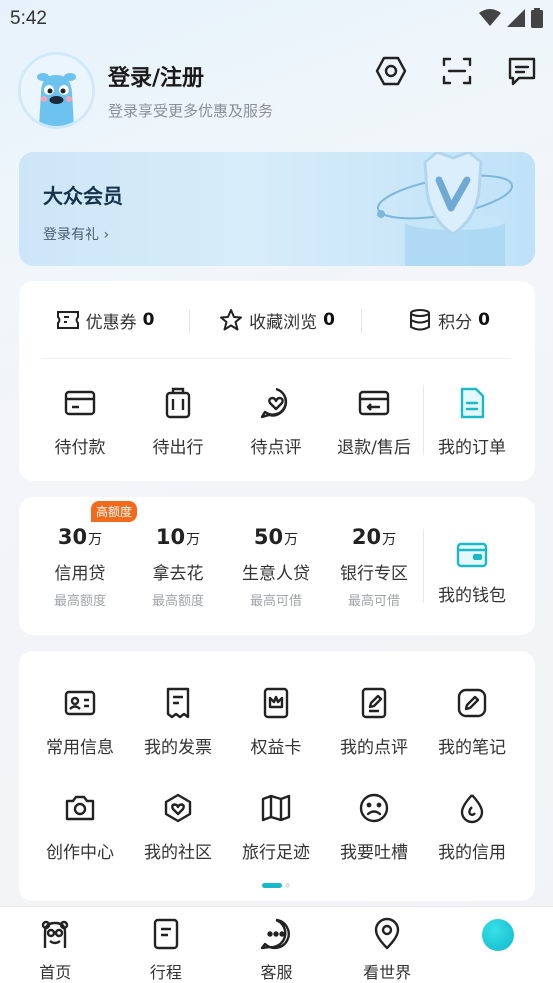 The height and width of the screenshot is (983, 553). Describe the element at coordinates (277, 209) in the screenshot. I see `vip-member-card: 大众会员 登录有礼 ›` at that location.